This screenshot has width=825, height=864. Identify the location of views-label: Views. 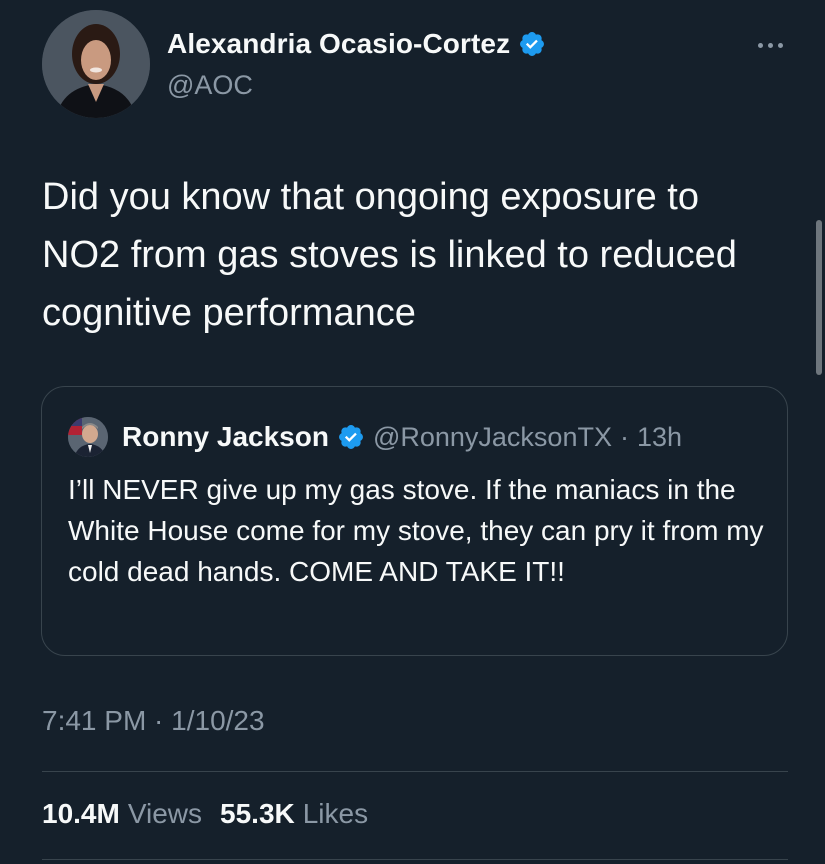
(165, 813).